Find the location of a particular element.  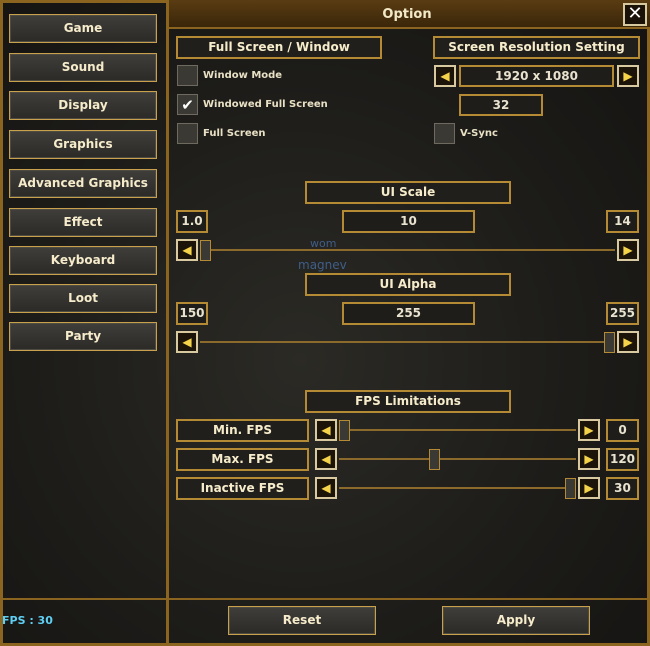

ui-scale-slider-track is located at coordinates (407, 250).